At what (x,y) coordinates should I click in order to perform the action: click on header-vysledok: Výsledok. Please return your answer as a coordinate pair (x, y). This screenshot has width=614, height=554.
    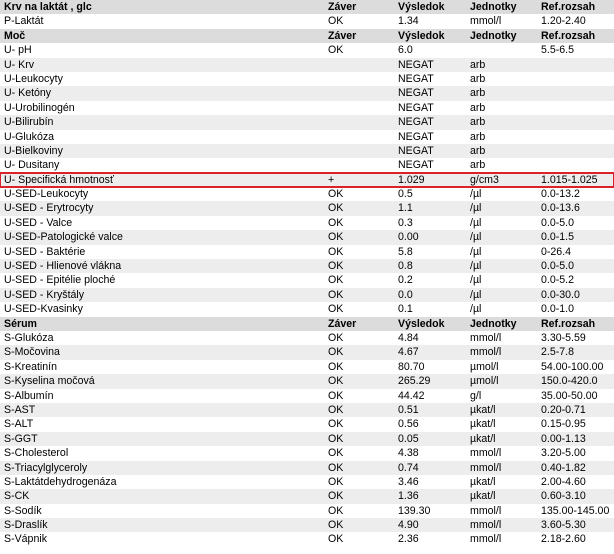
    Looking at the image, I should click on (421, 7).